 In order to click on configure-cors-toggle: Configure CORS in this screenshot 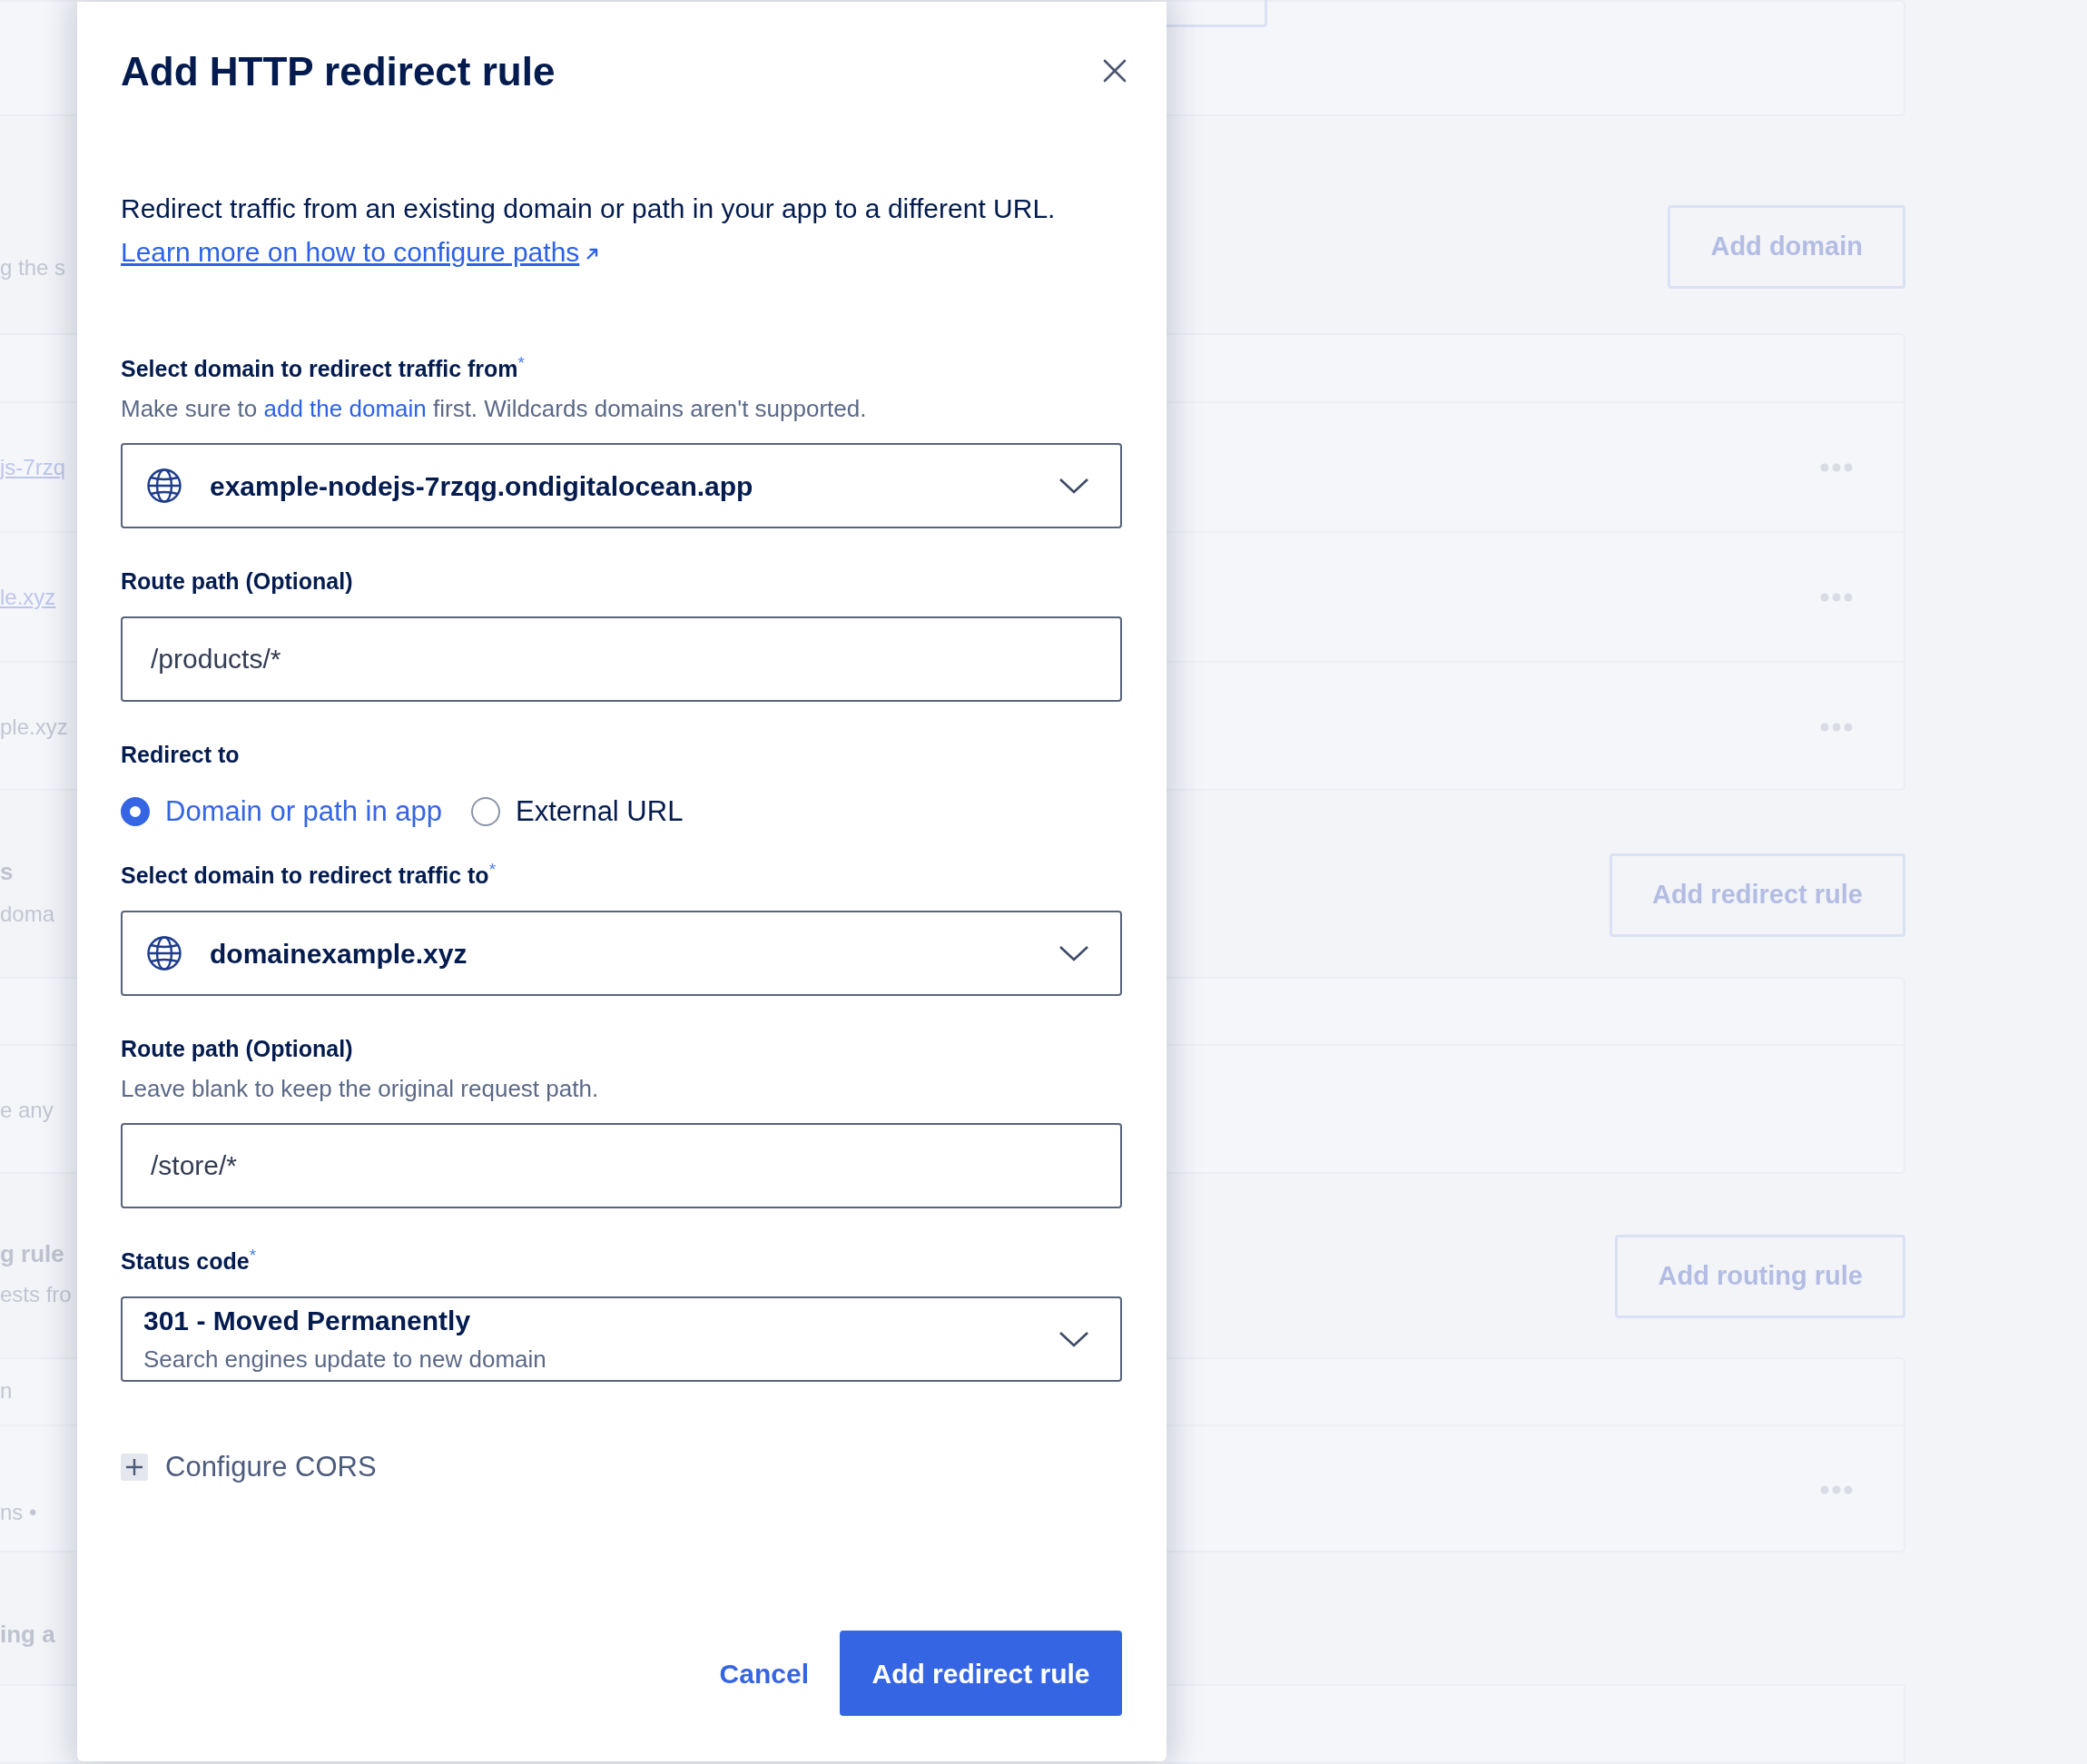, I will do `click(249, 1467)`.